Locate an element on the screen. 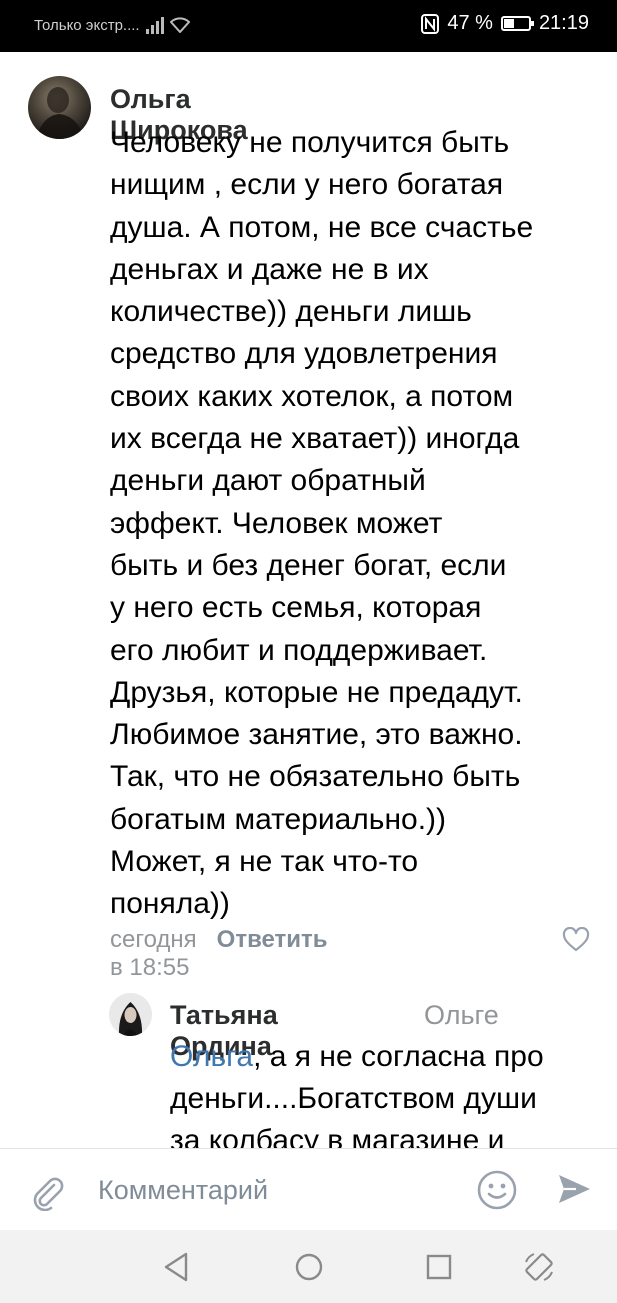 This screenshot has width=617, height=1303. nfc-icon is located at coordinates (430, 23).